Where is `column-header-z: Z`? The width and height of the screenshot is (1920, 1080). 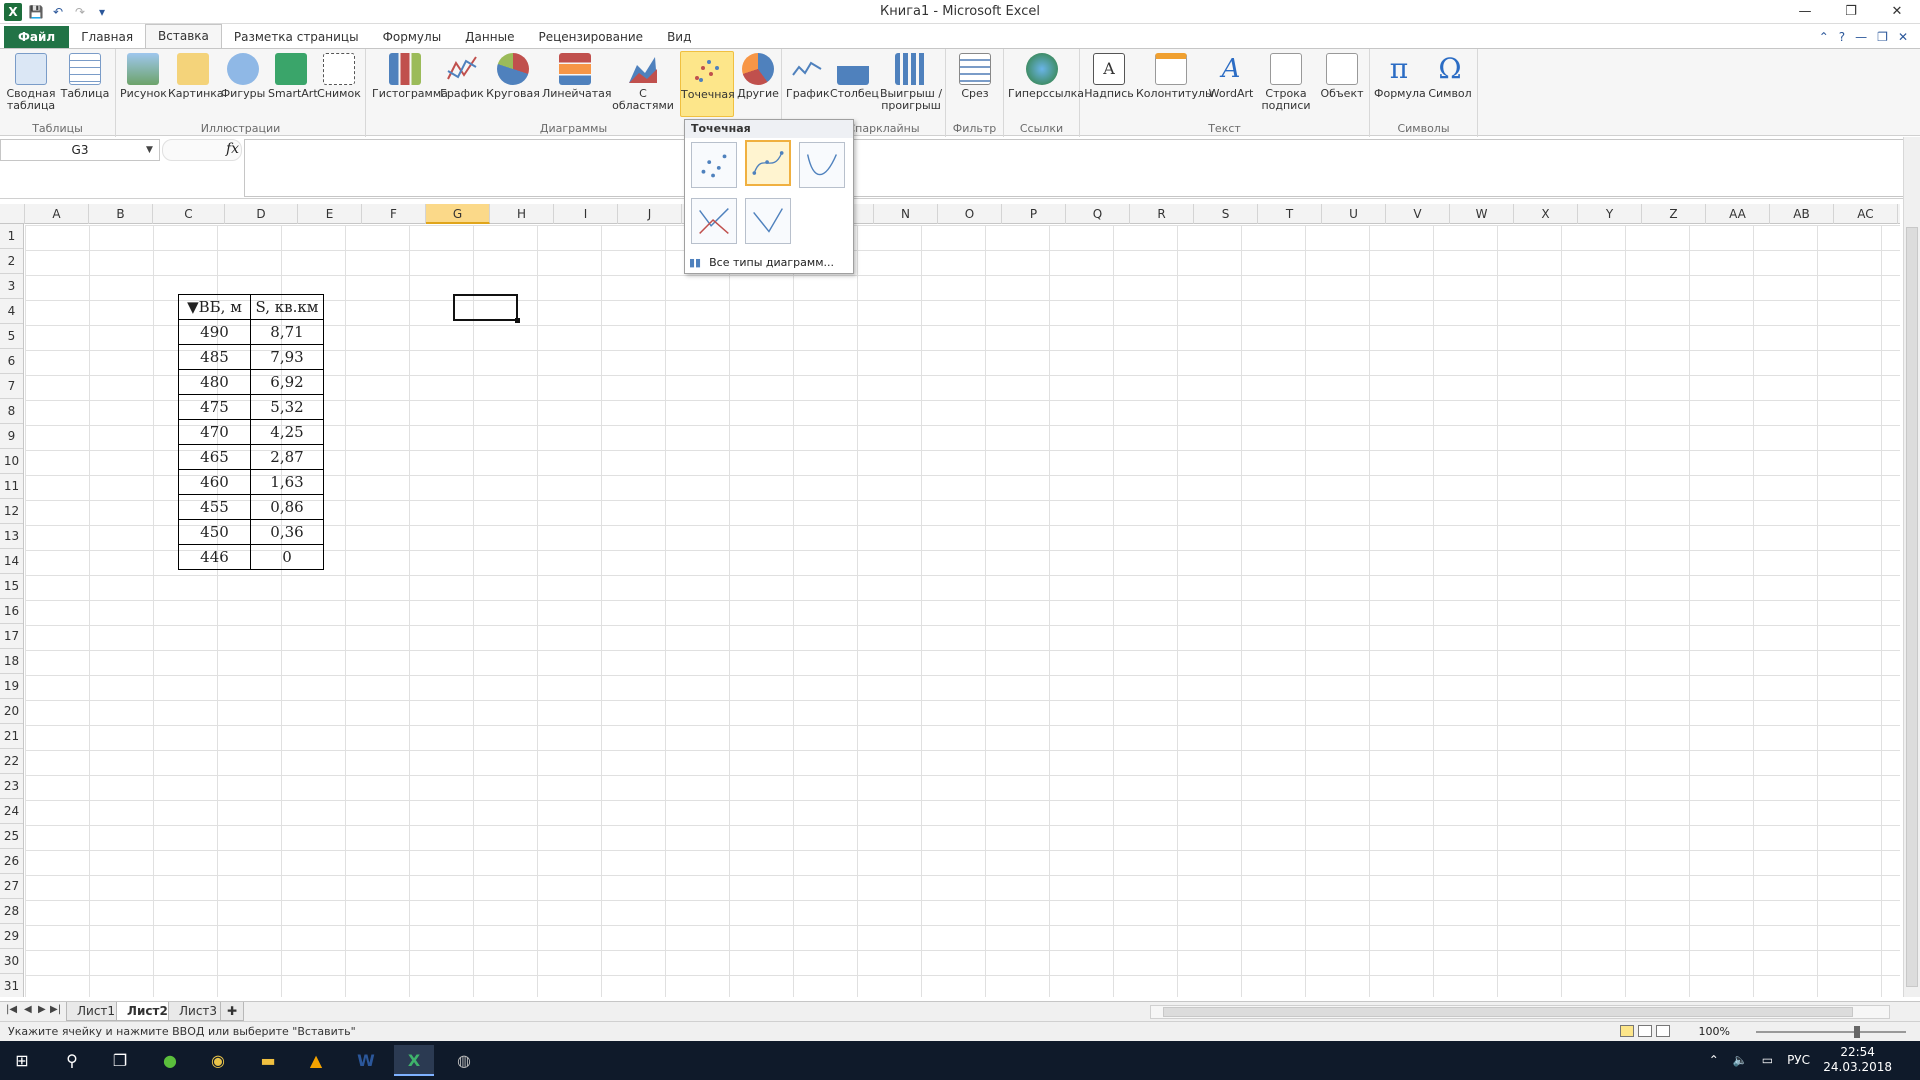 column-header-z: Z is located at coordinates (1674, 214).